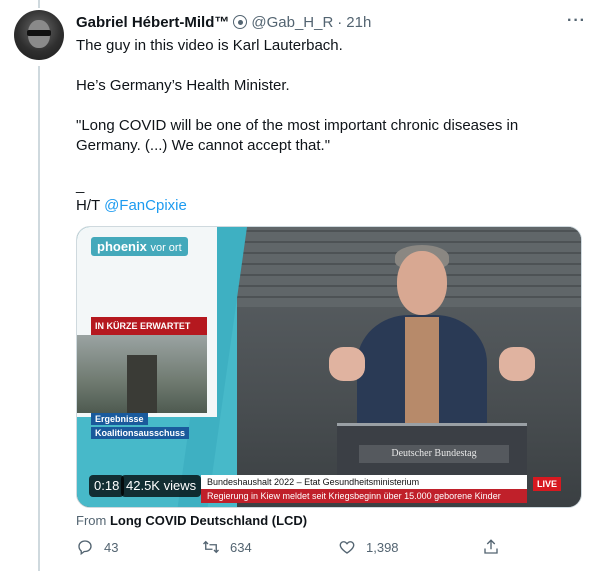  What do you see at coordinates (119, 419) in the screenshot?
I see `inset-tag-line1: Ergebnisse` at bounding box center [119, 419].